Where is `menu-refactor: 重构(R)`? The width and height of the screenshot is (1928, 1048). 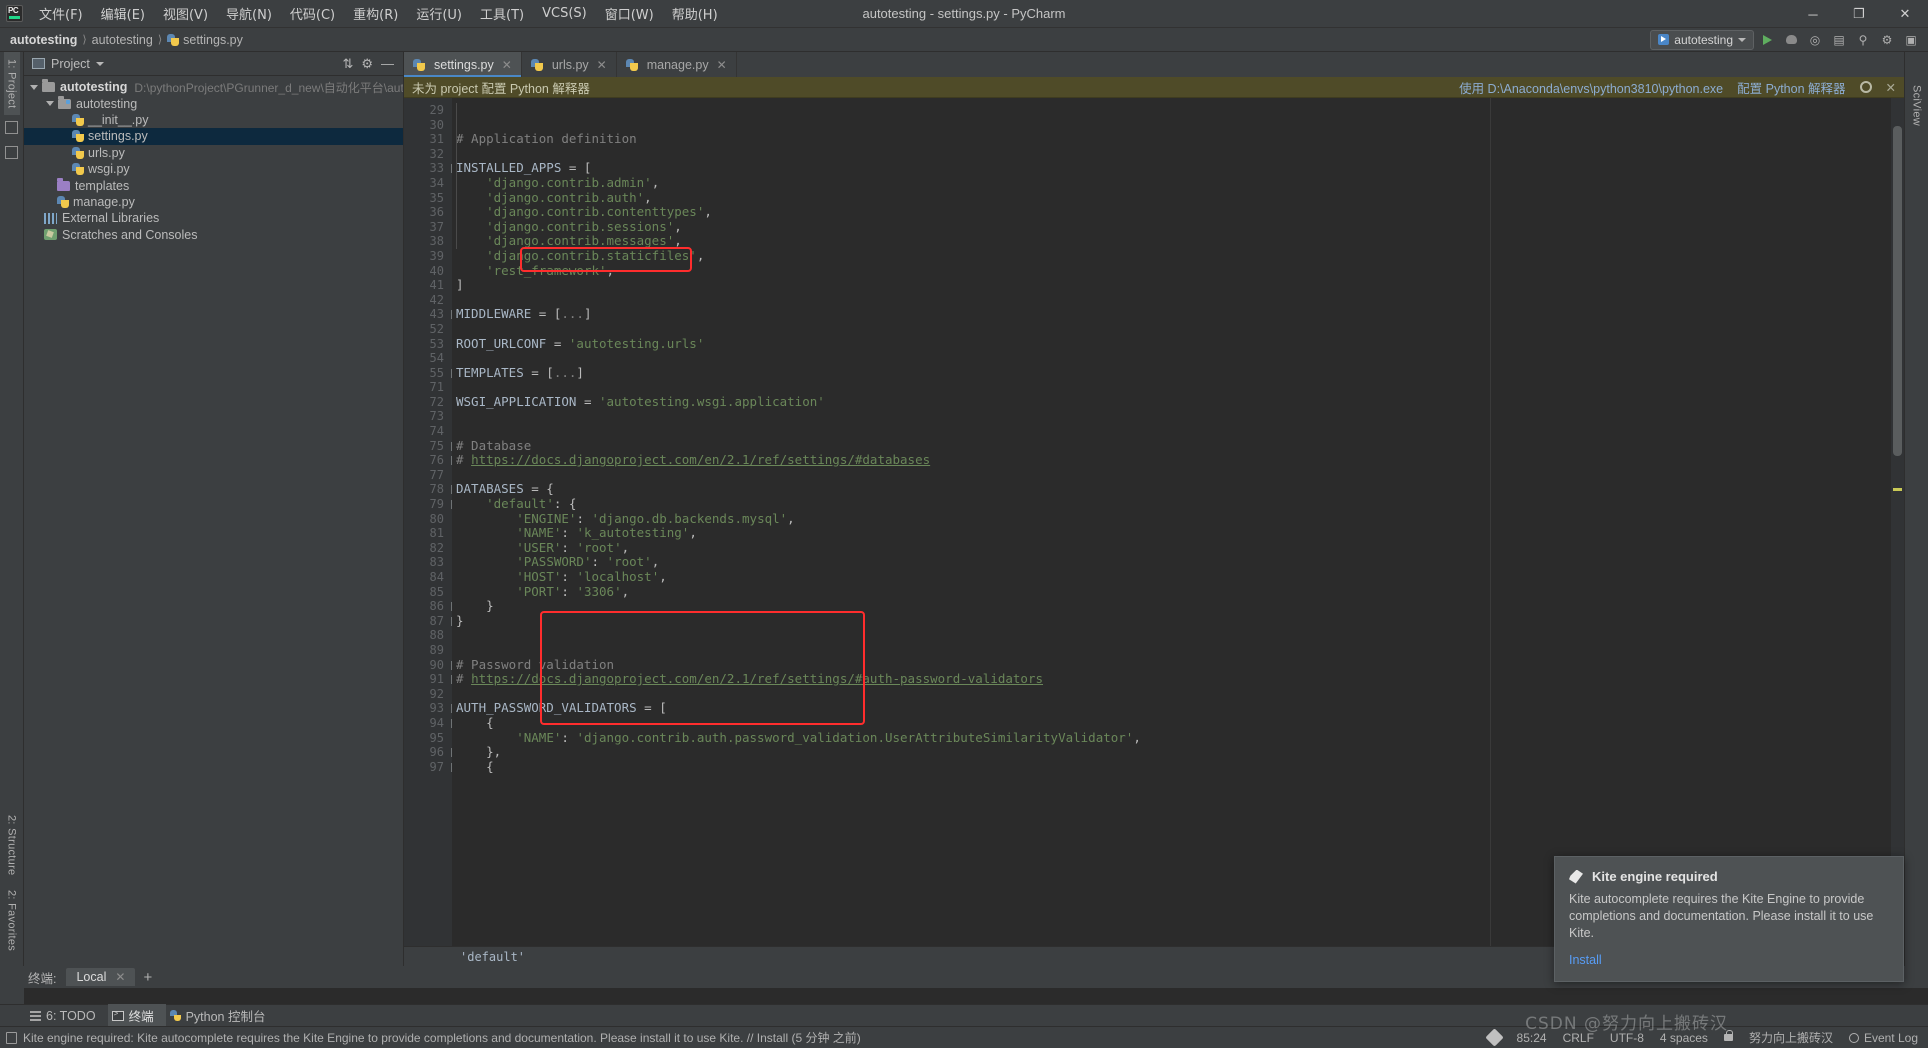 menu-refactor: 重构(R) is located at coordinates (375, 13).